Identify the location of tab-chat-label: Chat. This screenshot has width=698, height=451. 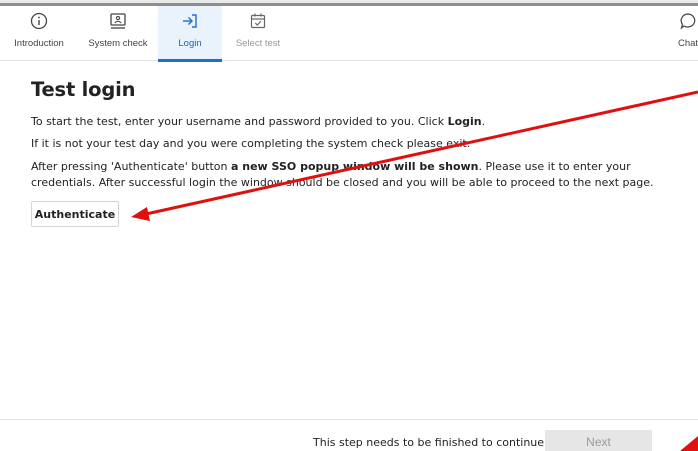
(687, 43).